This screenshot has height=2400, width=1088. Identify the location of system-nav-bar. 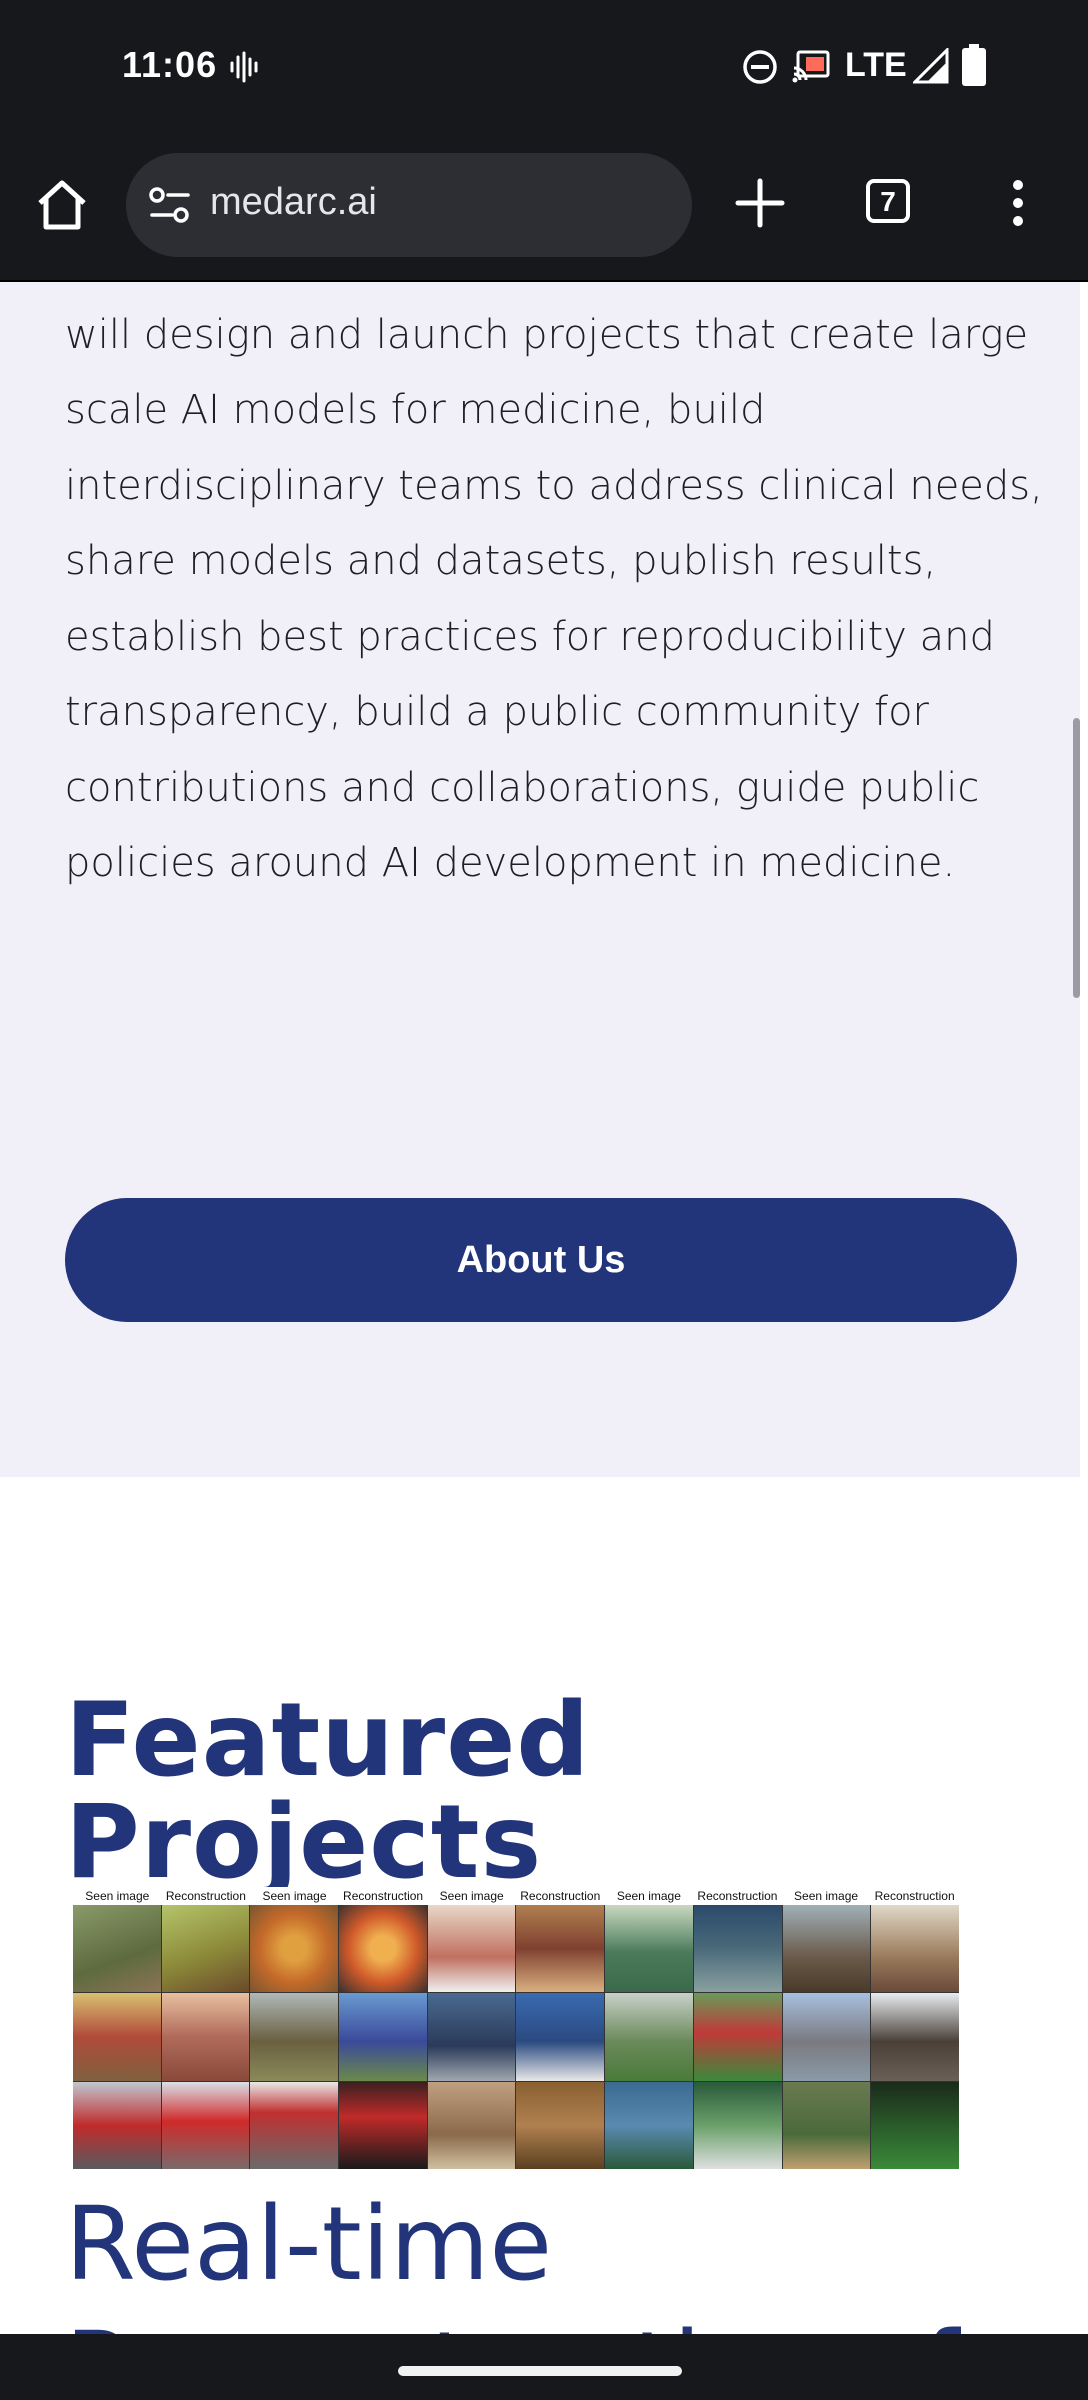
(544, 2367).